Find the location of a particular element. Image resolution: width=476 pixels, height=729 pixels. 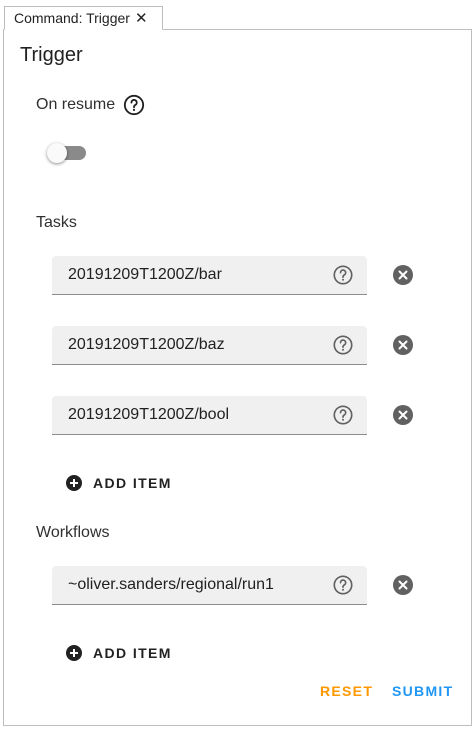

on-resume-label: On resume is located at coordinates (76, 104).